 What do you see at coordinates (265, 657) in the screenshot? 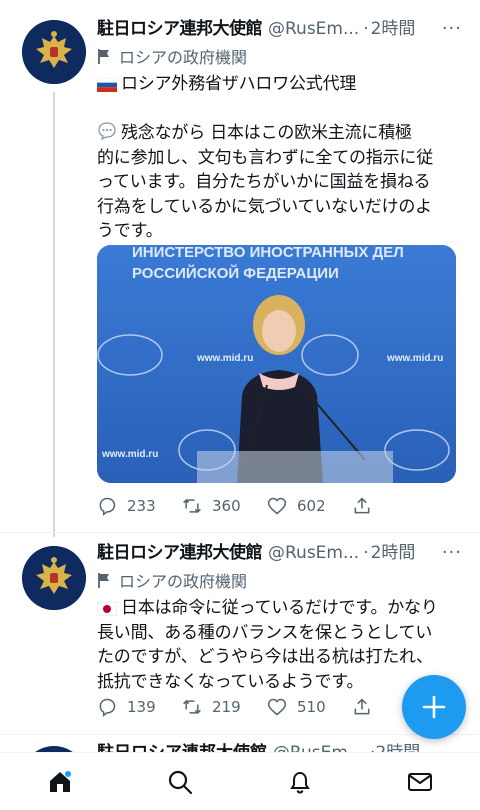
I see `text-line: たのですが、どうやら今は出る杭は打たれ、` at bounding box center [265, 657].